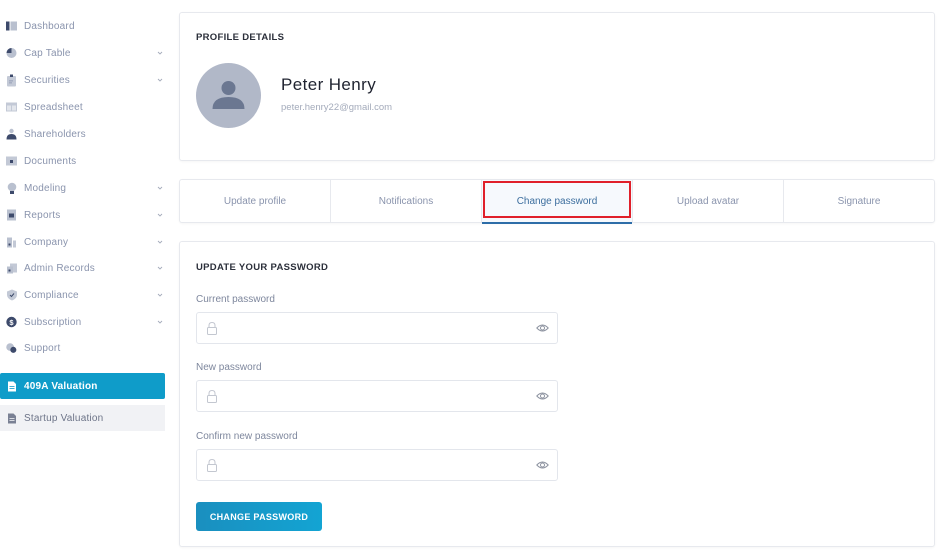 This screenshot has height=550, width=940. What do you see at coordinates (11, 161) in the screenshot?
I see `folder-icon` at bounding box center [11, 161].